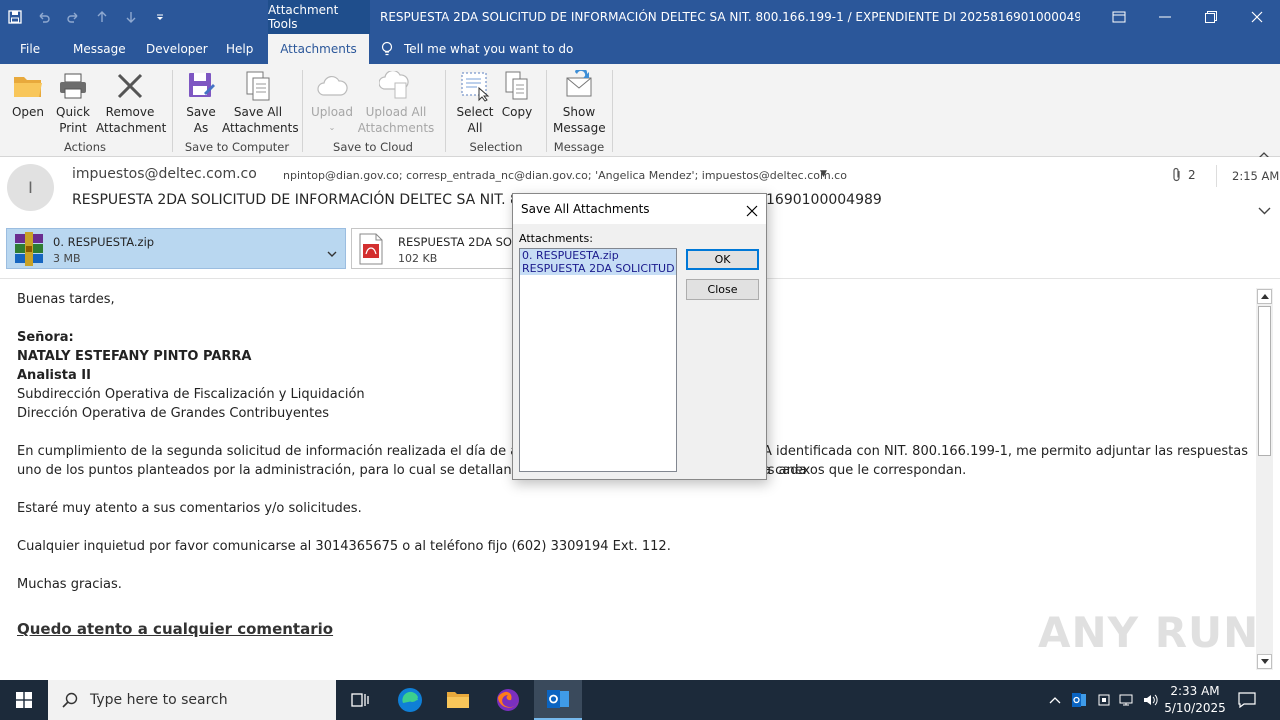 Image resolution: width=1280 pixels, height=720 pixels. What do you see at coordinates (29, 251) in the screenshot?
I see `winrar-archive-icon` at bounding box center [29, 251].